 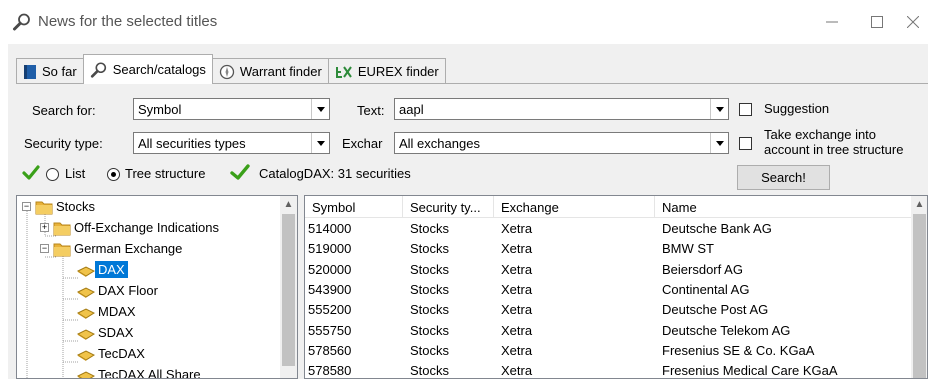 What do you see at coordinates (119, 290) in the screenshot?
I see `tree-node: DAX Floor` at bounding box center [119, 290].